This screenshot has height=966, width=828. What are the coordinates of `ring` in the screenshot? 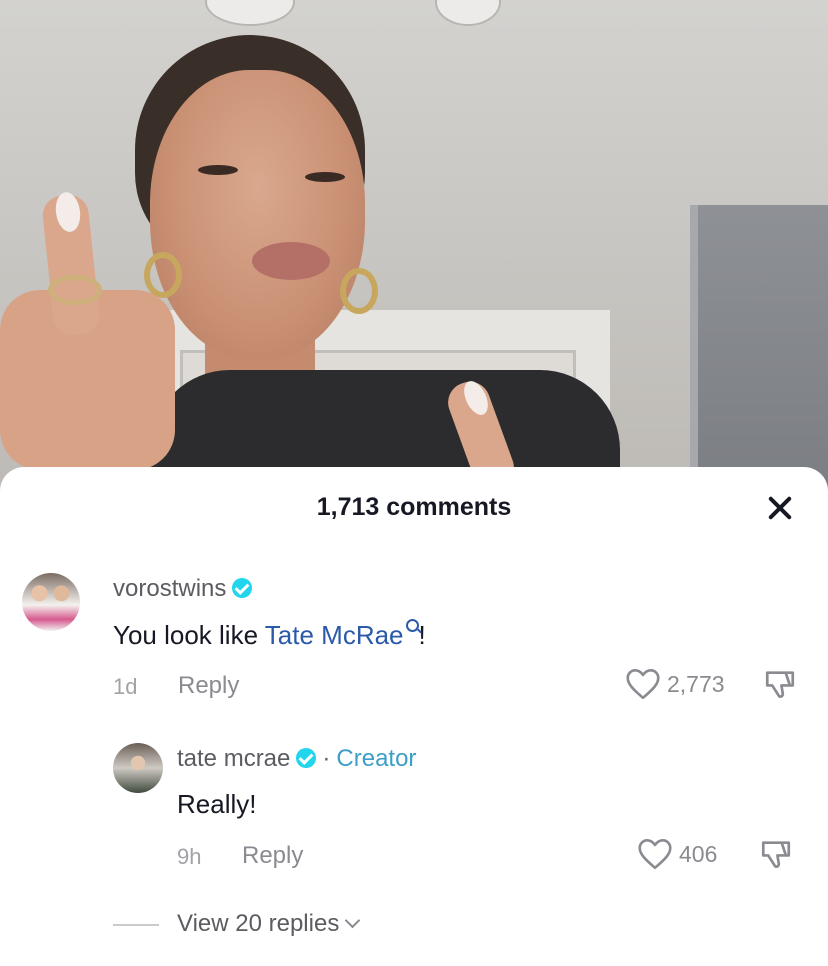 It's located at (75, 290).